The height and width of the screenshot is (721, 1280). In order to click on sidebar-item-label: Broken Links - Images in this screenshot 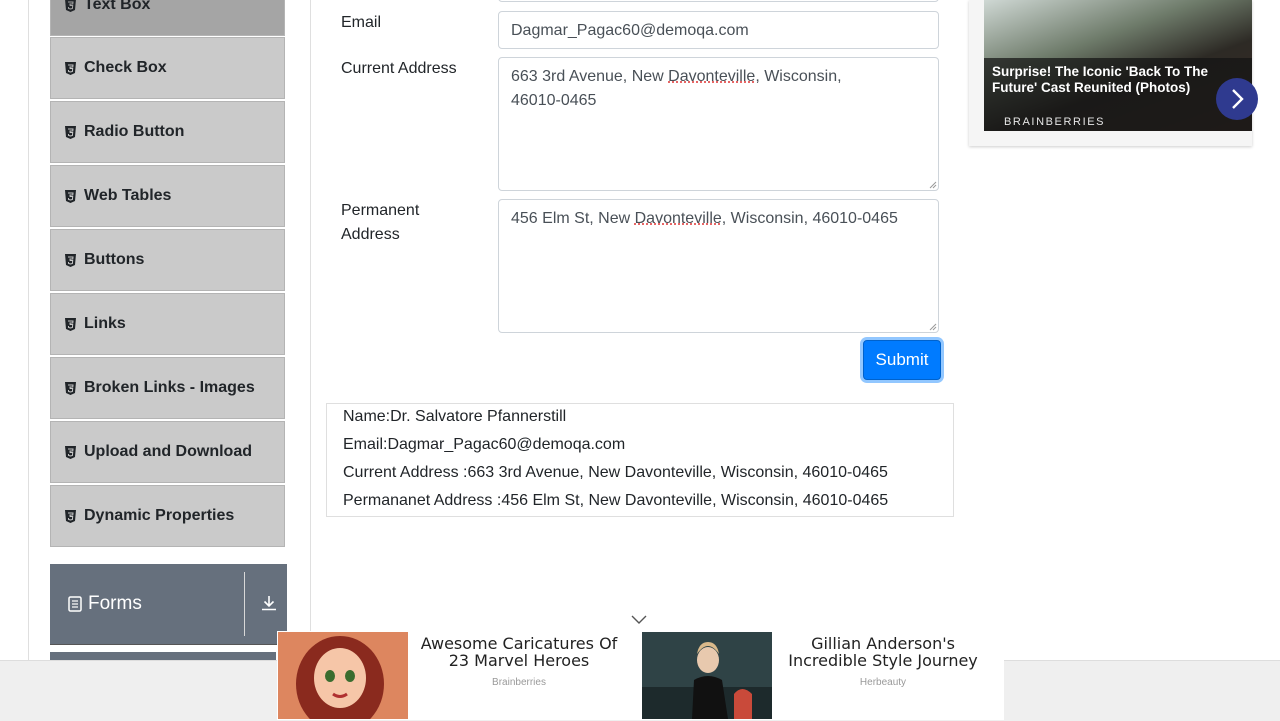, I will do `click(169, 387)`.